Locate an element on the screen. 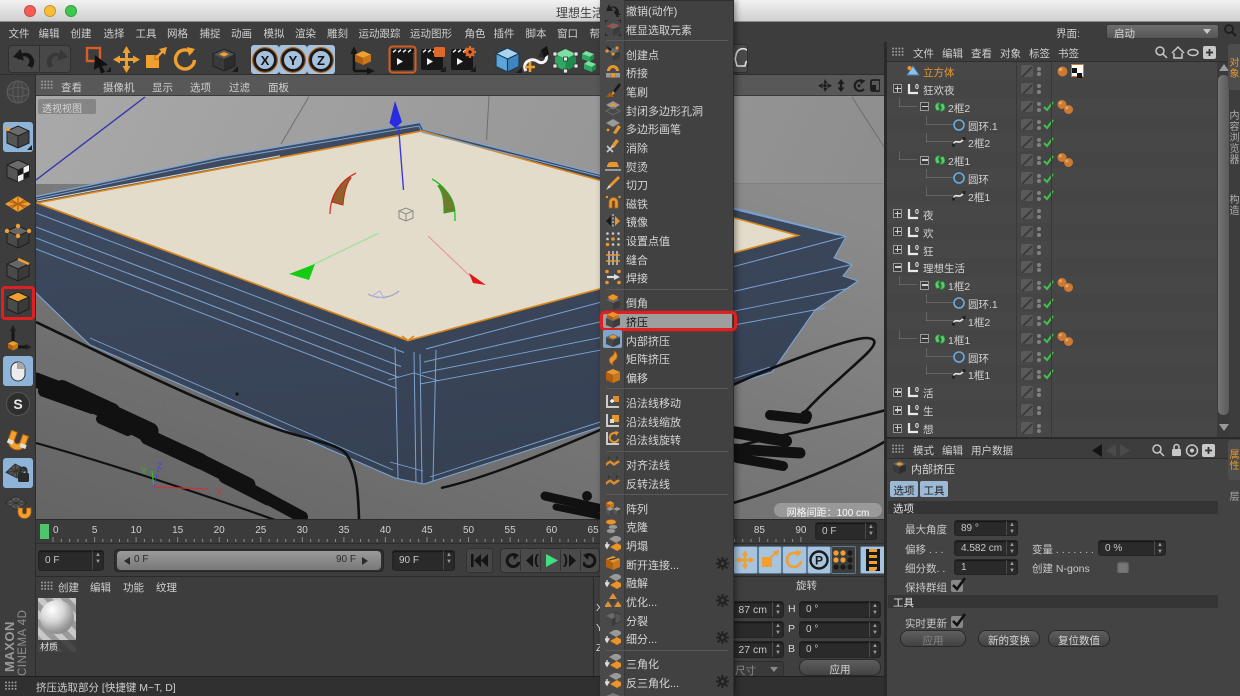 The image size is (1240, 696). svg-text: 85 is located at coordinates (760, 530).